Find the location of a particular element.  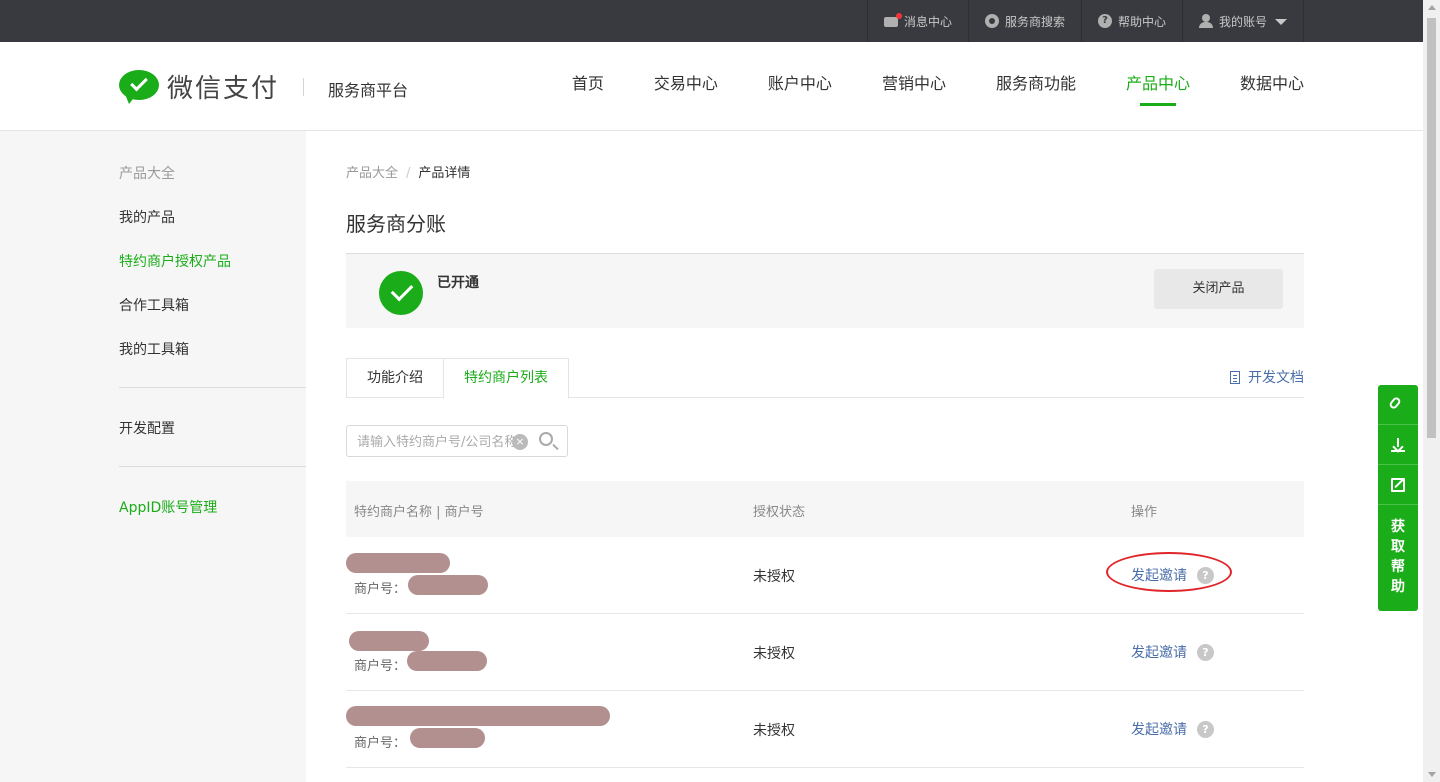

get-help-char: 帮 is located at coordinates (1398, 567).